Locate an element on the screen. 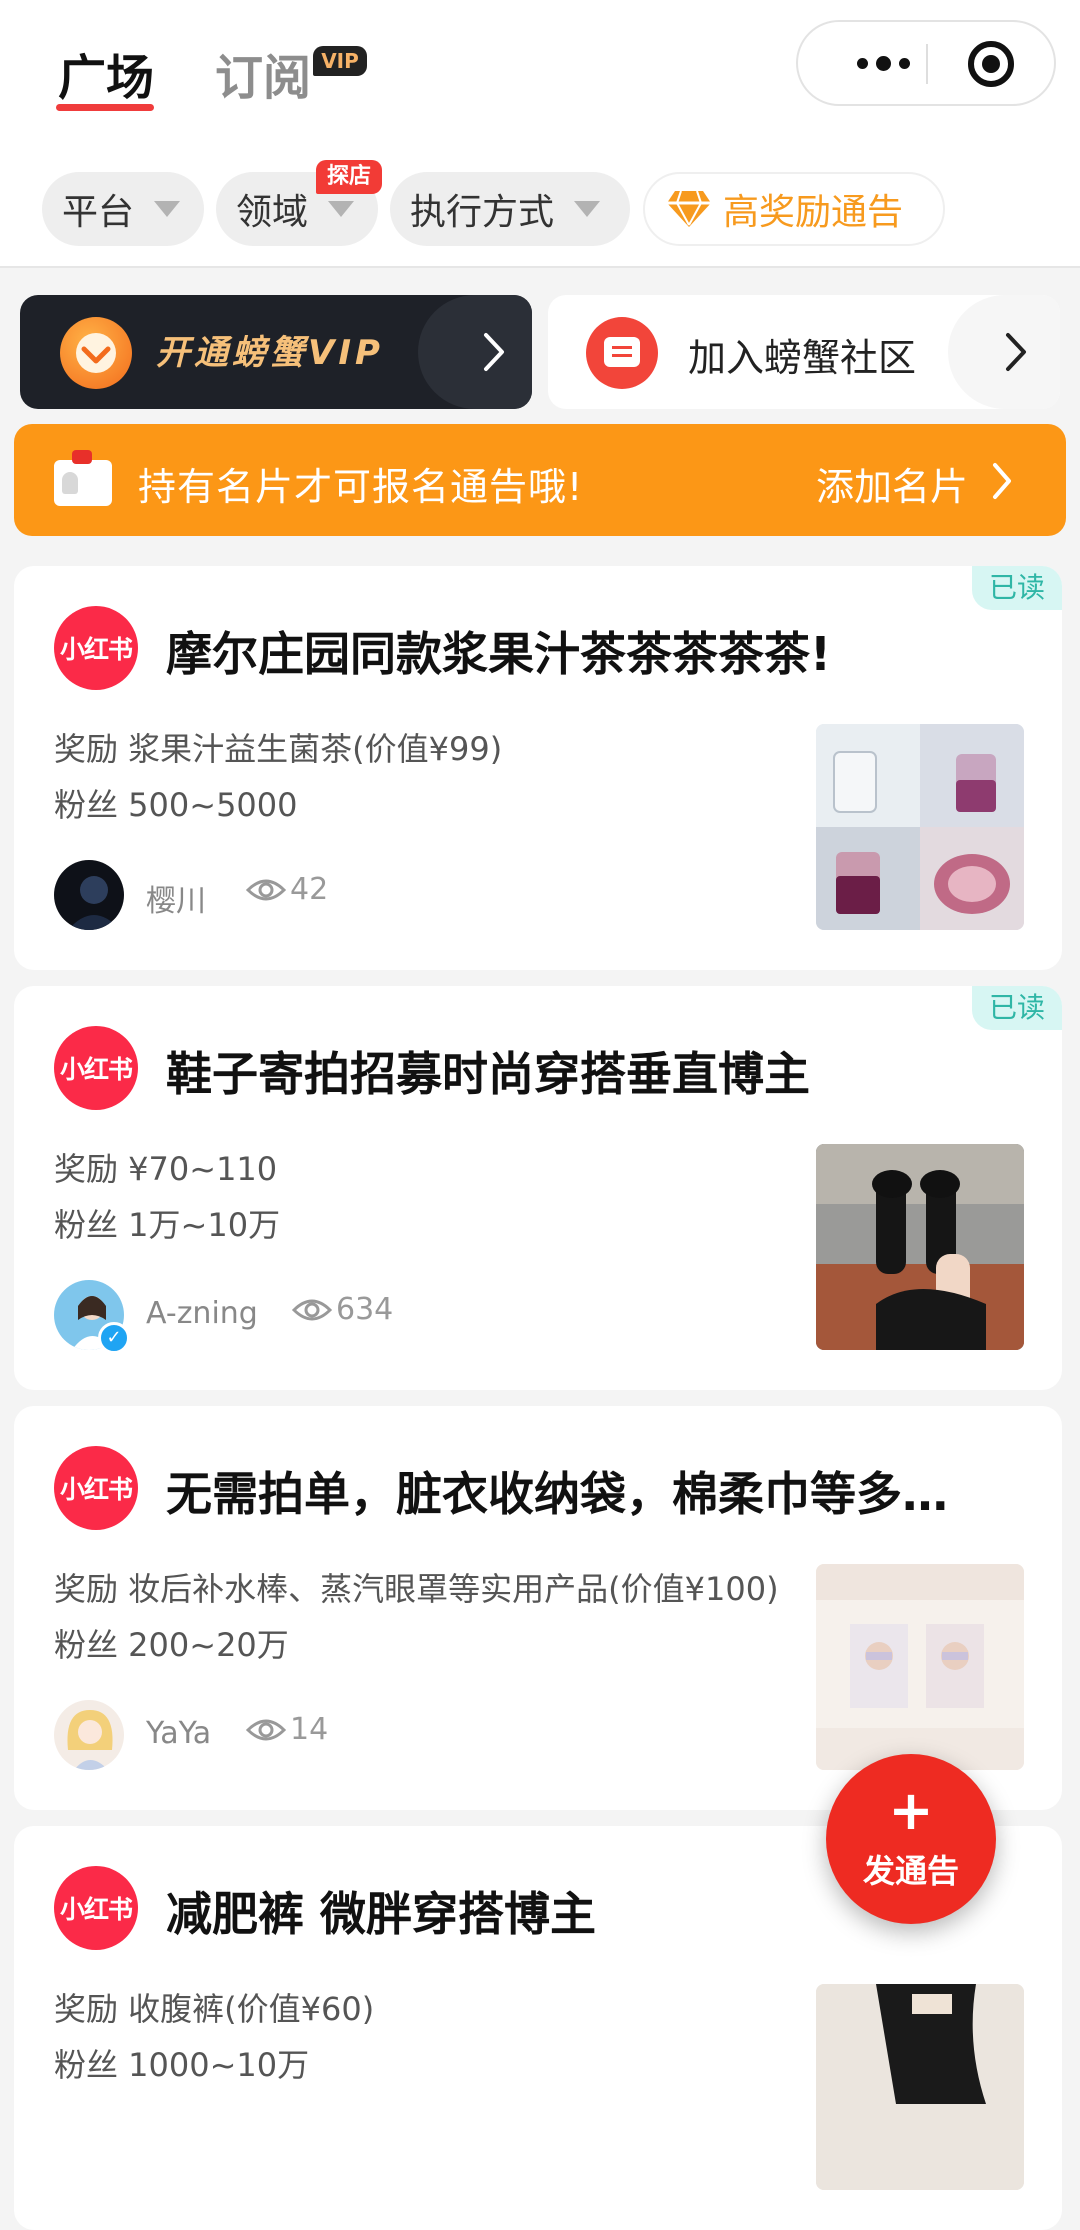 The image size is (1080, 2230). chat-icon is located at coordinates (622, 353).